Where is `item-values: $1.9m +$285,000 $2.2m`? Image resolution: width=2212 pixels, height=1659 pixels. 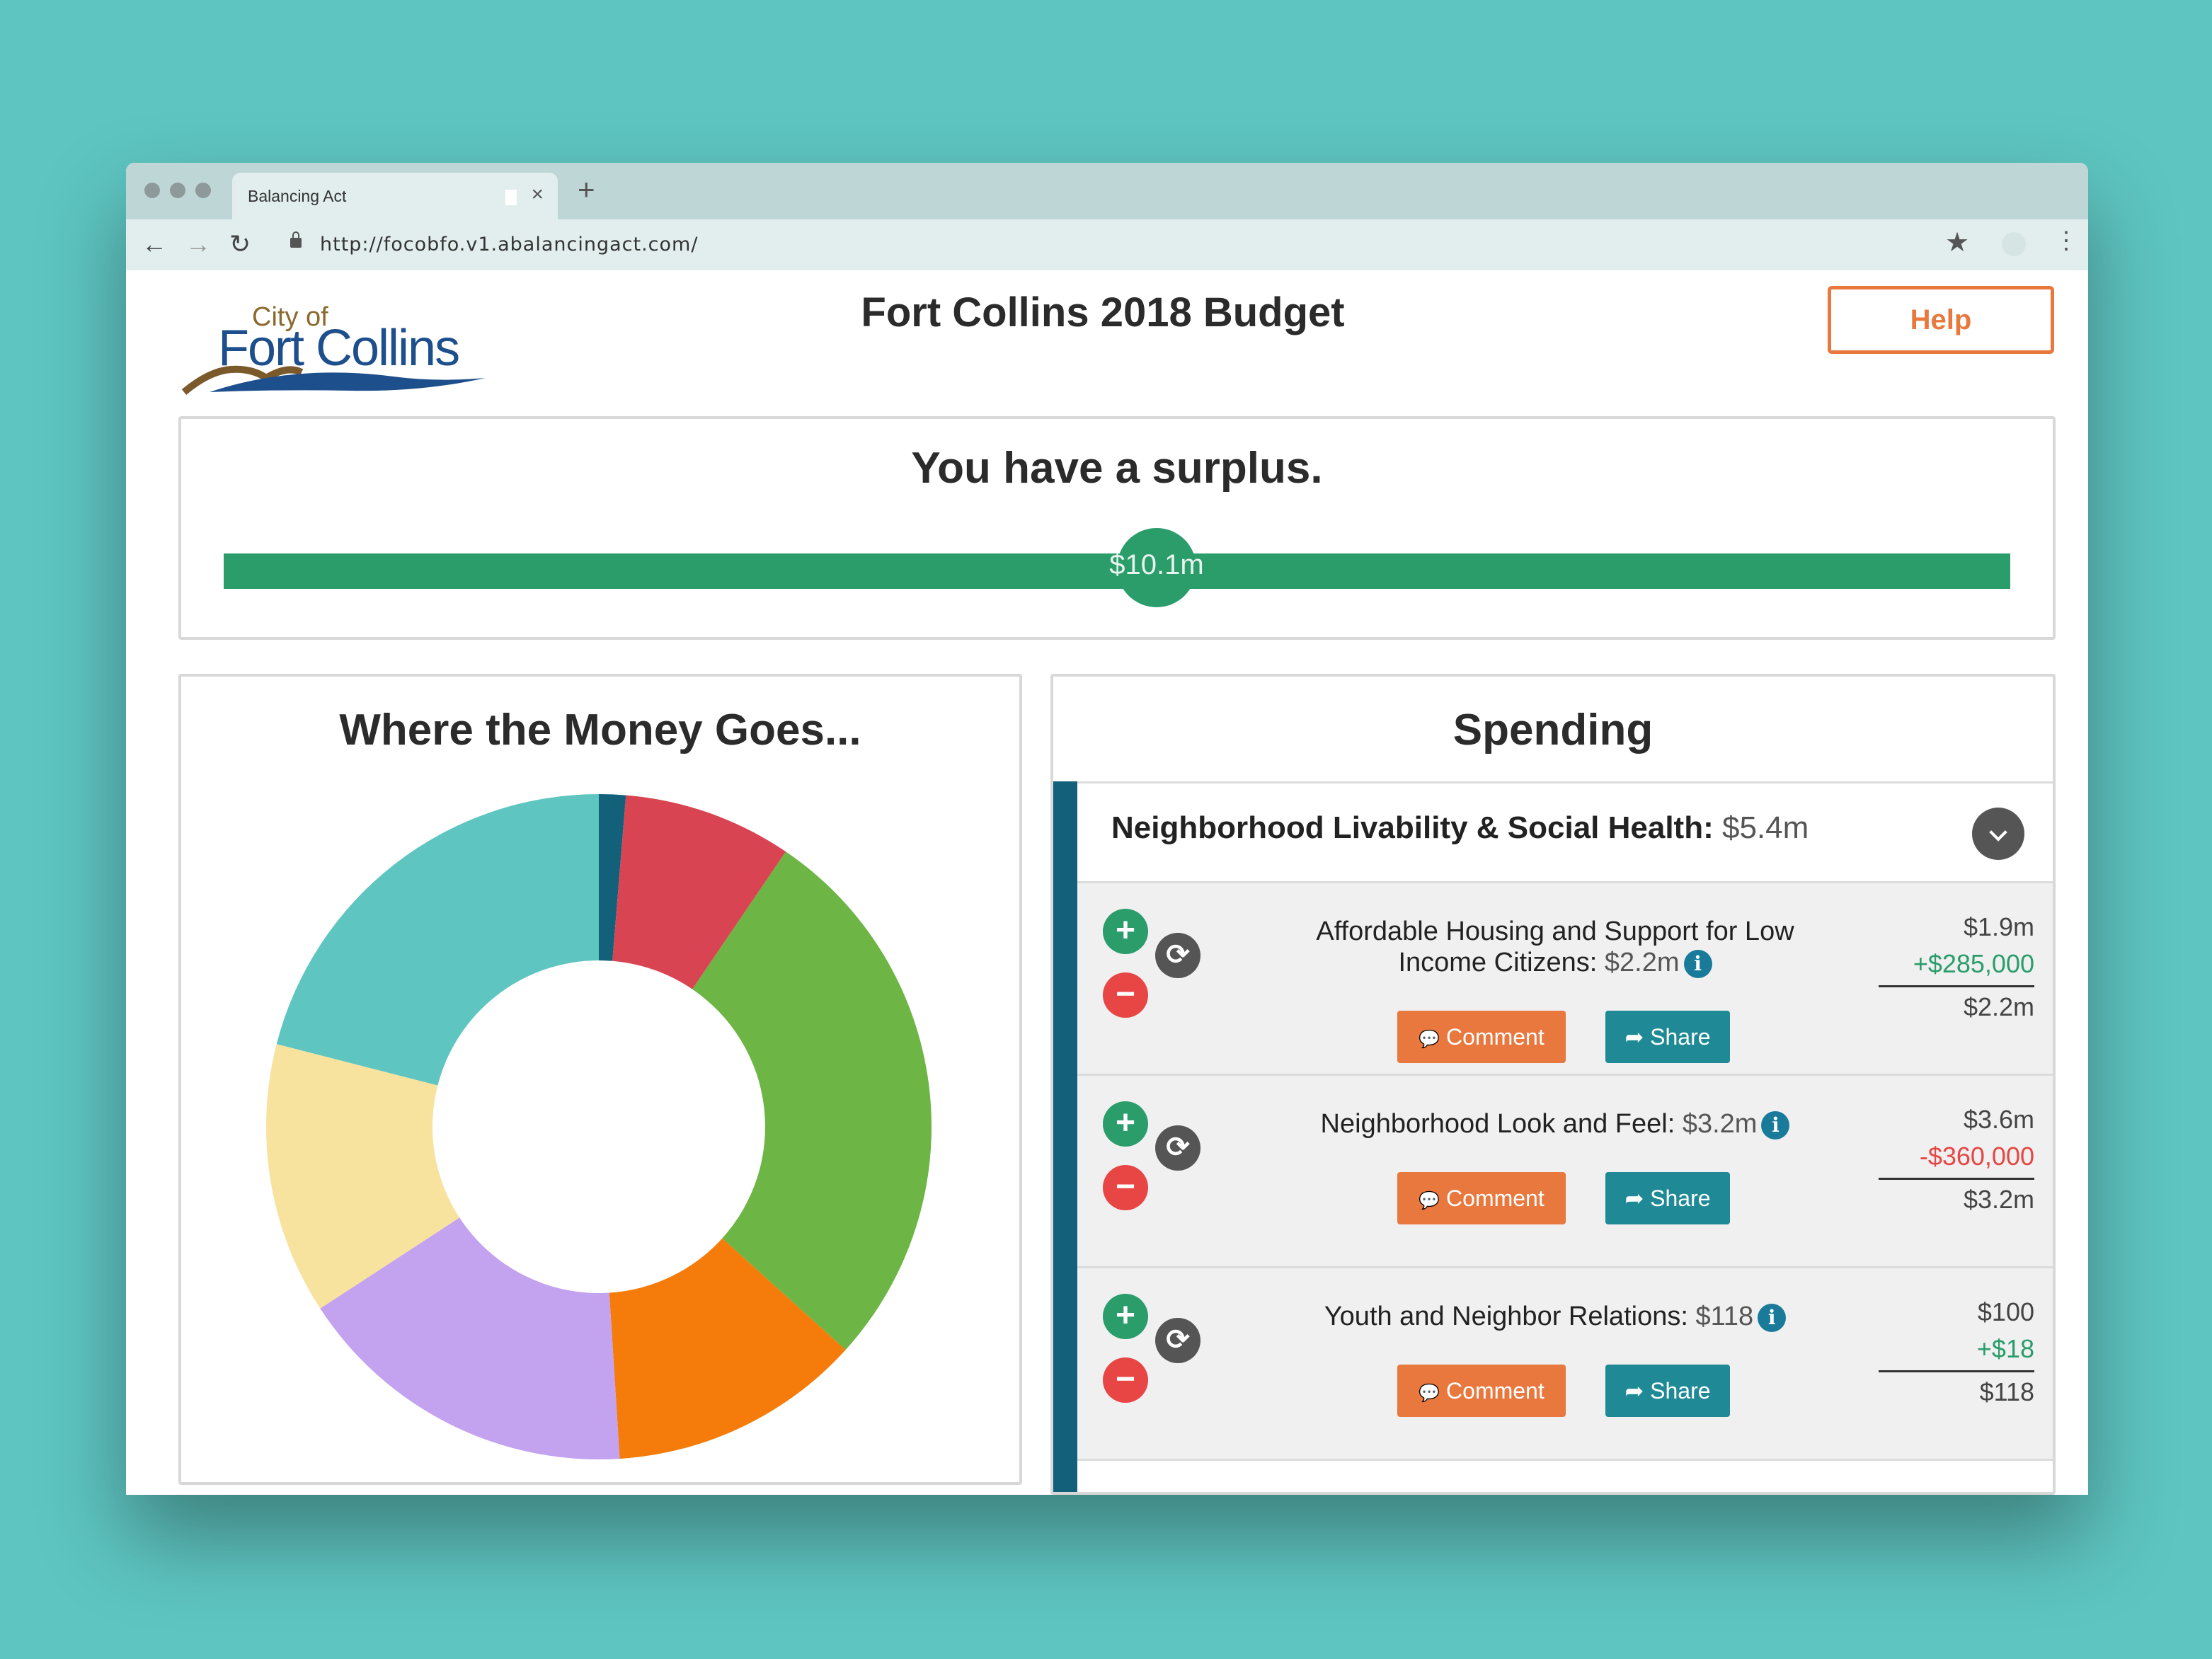
item-values: $1.9m +$285,000 $2.2m is located at coordinates (1956, 967).